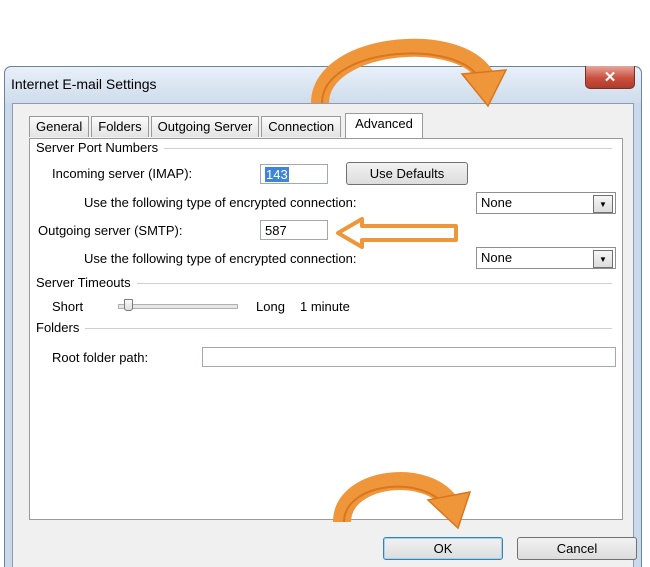  What do you see at coordinates (59, 126) in the screenshot?
I see `tab-general: General` at bounding box center [59, 126].